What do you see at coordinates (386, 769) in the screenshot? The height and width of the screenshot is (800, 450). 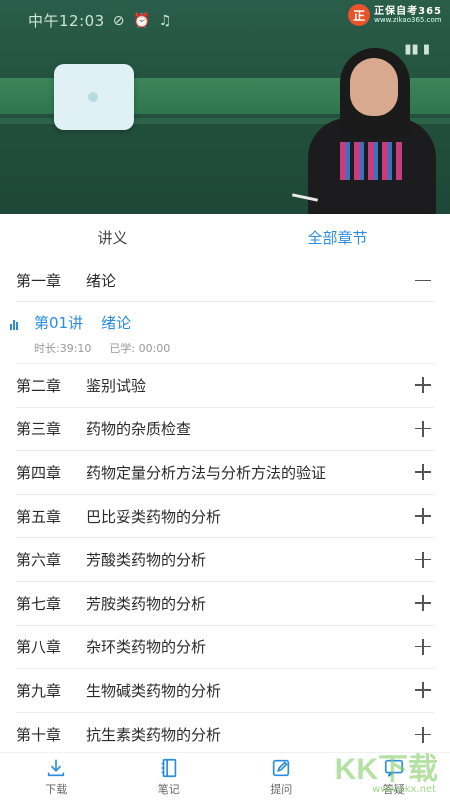 I see `watermark-logo: KK下载` at bounding box center [386, 769].